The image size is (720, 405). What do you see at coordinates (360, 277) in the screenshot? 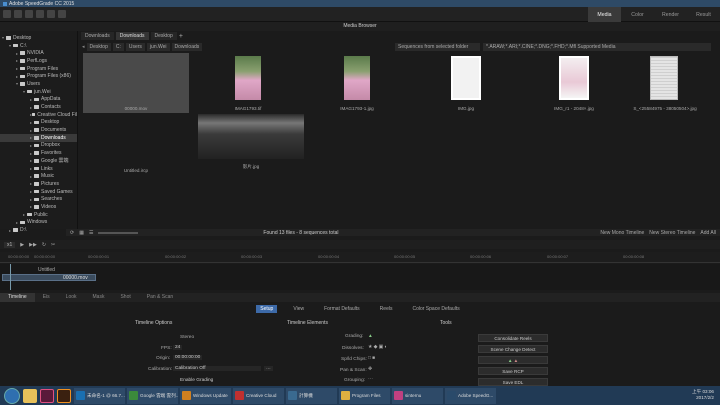
I see `timeline-tracks: Untitled 00000.mov` at bounding box center [360, 277].